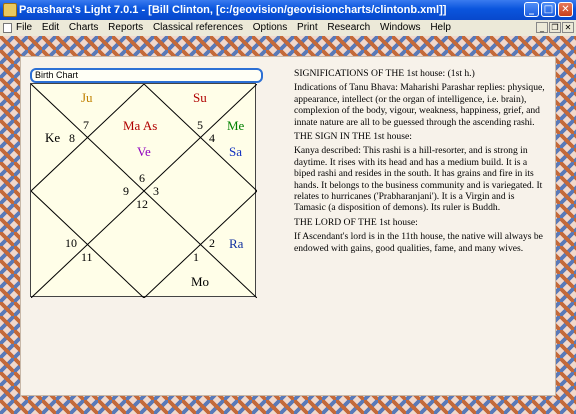  Describe the element at coordinates (50, 27) in the screenshot. I see `menu-edit: Edit` at that location.